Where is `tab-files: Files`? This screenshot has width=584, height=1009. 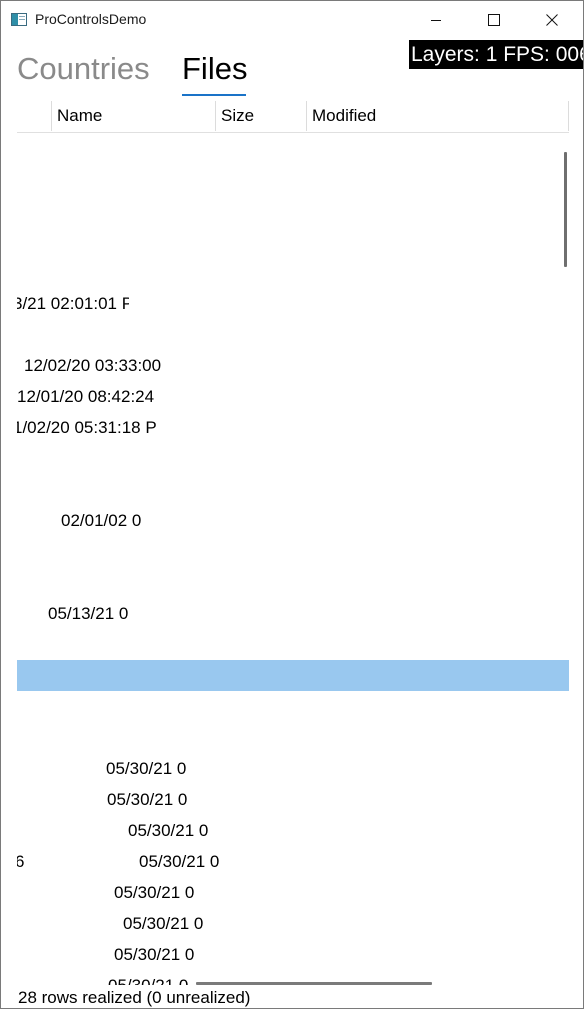 tab-files: Files is located at coordinates (214, 69).